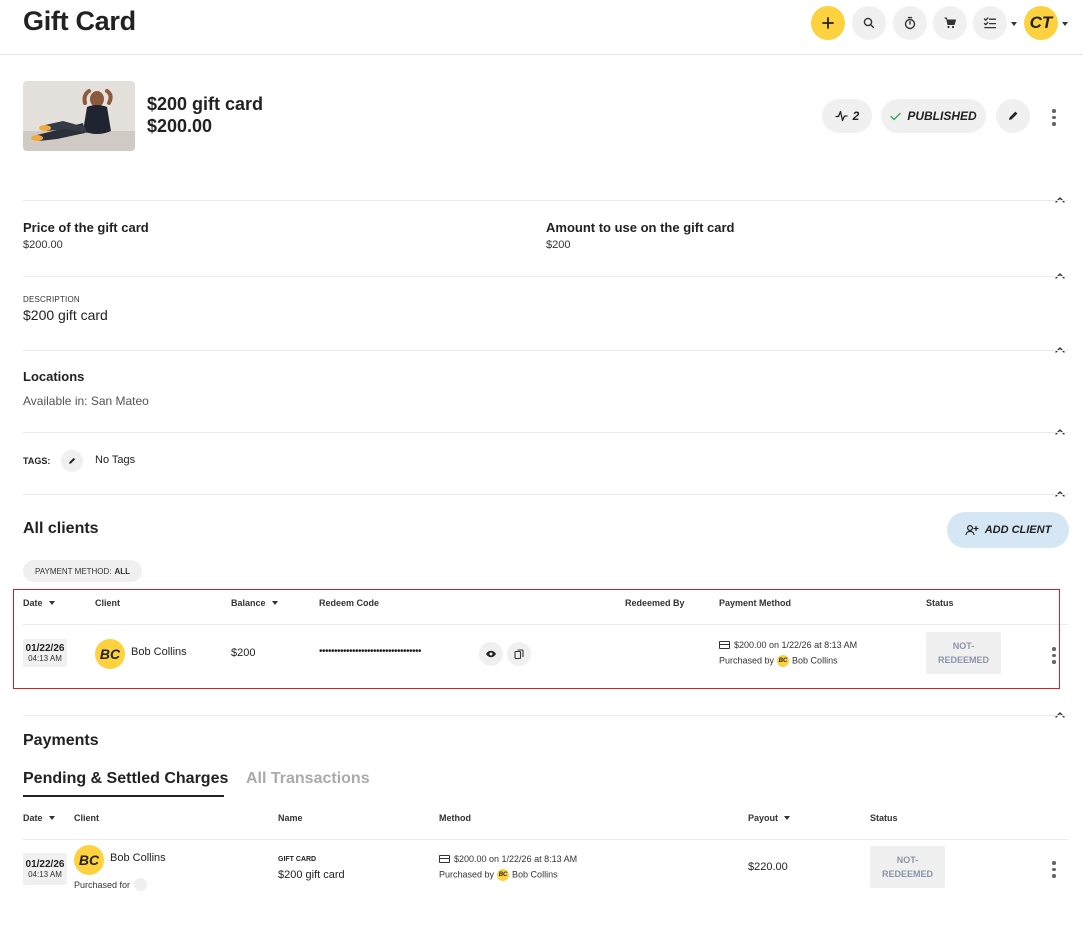  Describe the element at coordinates (297, 859) in the screenshot. I see `item-type-label: GIFT CARD` at that location.